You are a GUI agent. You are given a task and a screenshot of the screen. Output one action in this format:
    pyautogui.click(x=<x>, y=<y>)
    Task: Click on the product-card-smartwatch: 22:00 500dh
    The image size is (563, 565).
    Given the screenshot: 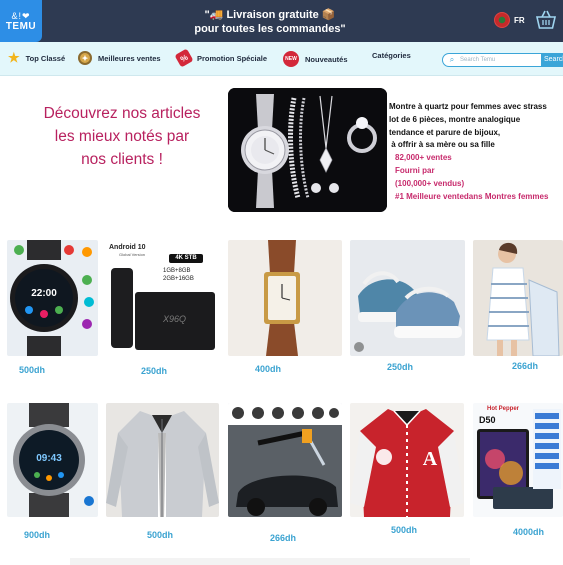 What is the action you would take?
    pyautogui.click(x=52, y=307)
    